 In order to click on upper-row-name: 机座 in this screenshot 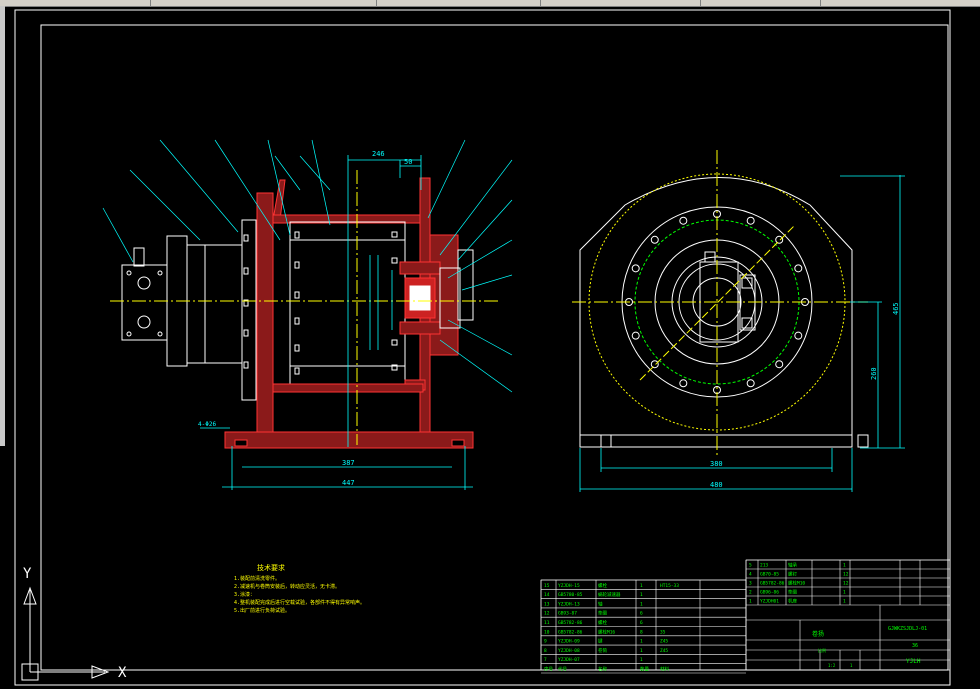, I will do `click(792, 601)`.